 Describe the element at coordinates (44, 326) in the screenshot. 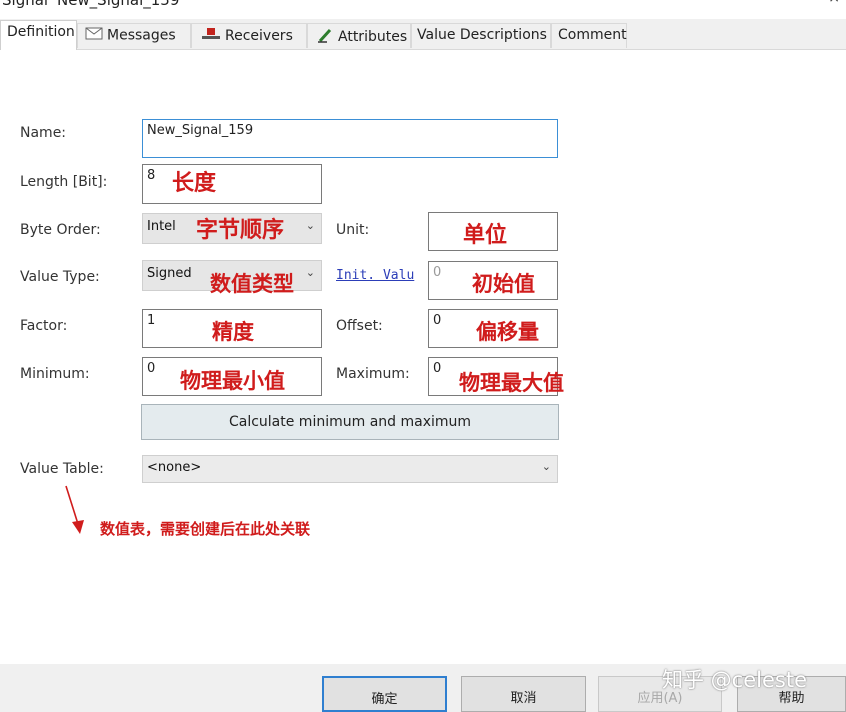

I see `factor-label: Factor:` at that location.